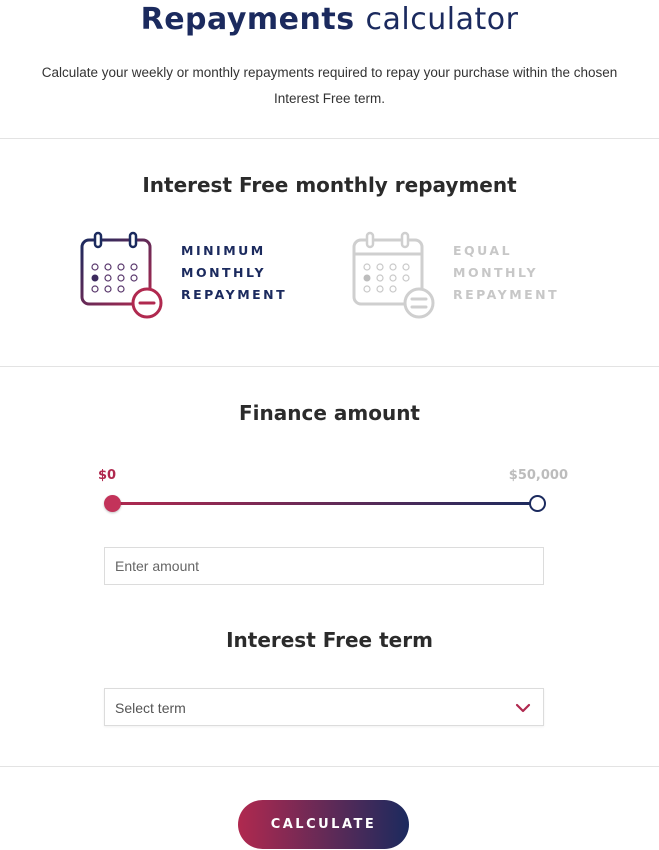  What do you see at coordinates (247, 19) in the screenshot?
I see `title-bold: Repayments` at bounding box center [247, 19].